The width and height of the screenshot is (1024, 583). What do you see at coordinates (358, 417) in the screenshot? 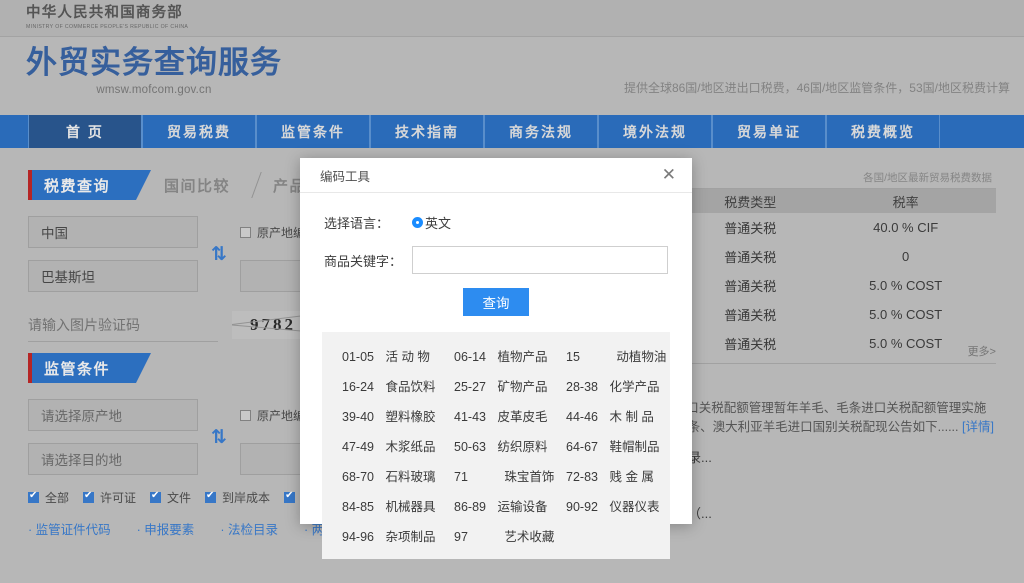
I see `code-range: 39-40` at bounding box center [358, 417].